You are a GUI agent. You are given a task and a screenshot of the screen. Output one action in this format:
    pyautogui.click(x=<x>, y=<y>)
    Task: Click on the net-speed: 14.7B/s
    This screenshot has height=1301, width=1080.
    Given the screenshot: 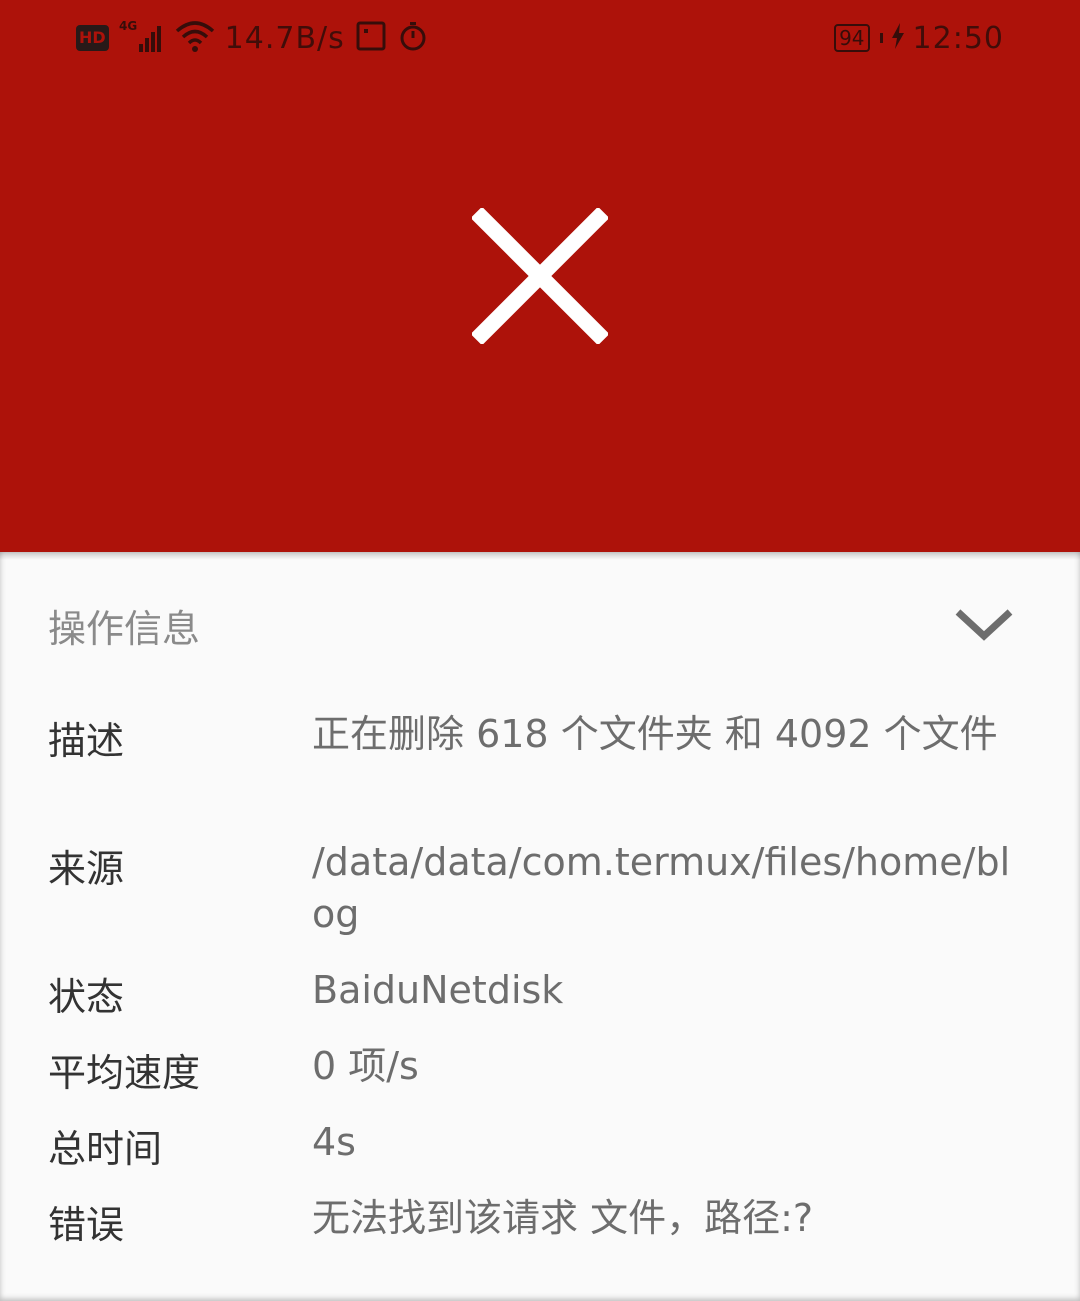 What is the action you would take?
    pyautogui.click(x=284, y=38)
    